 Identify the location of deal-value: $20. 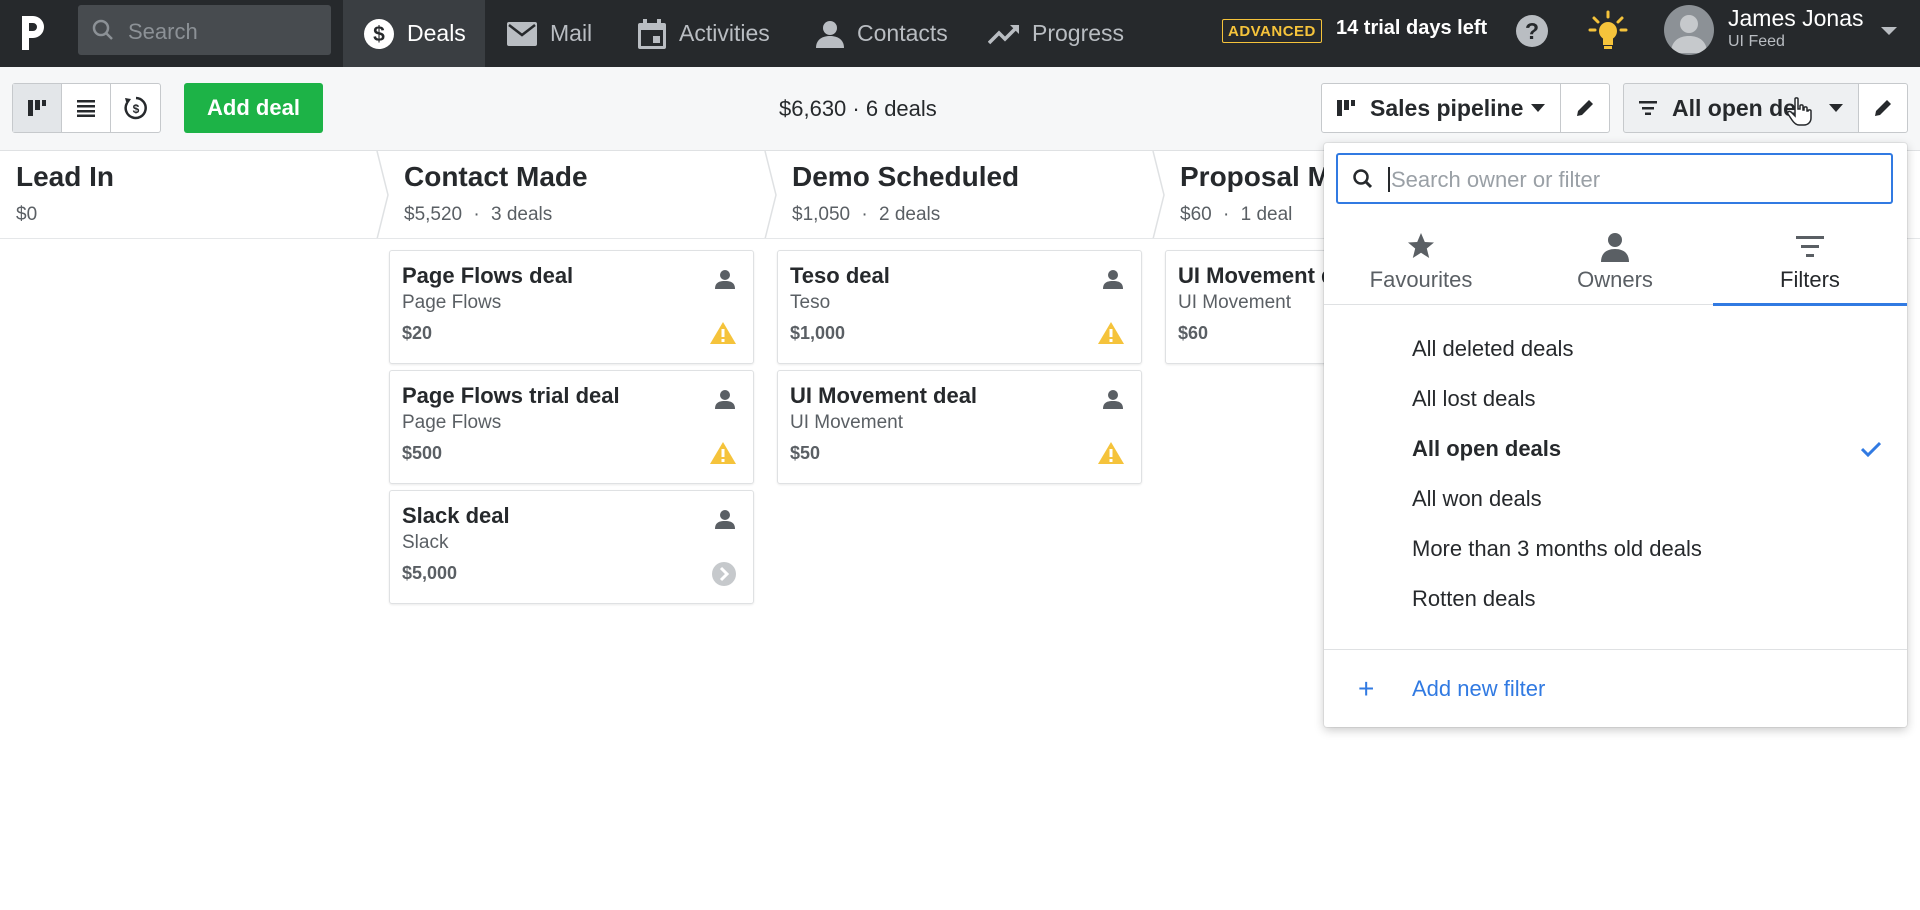
(417, 333).